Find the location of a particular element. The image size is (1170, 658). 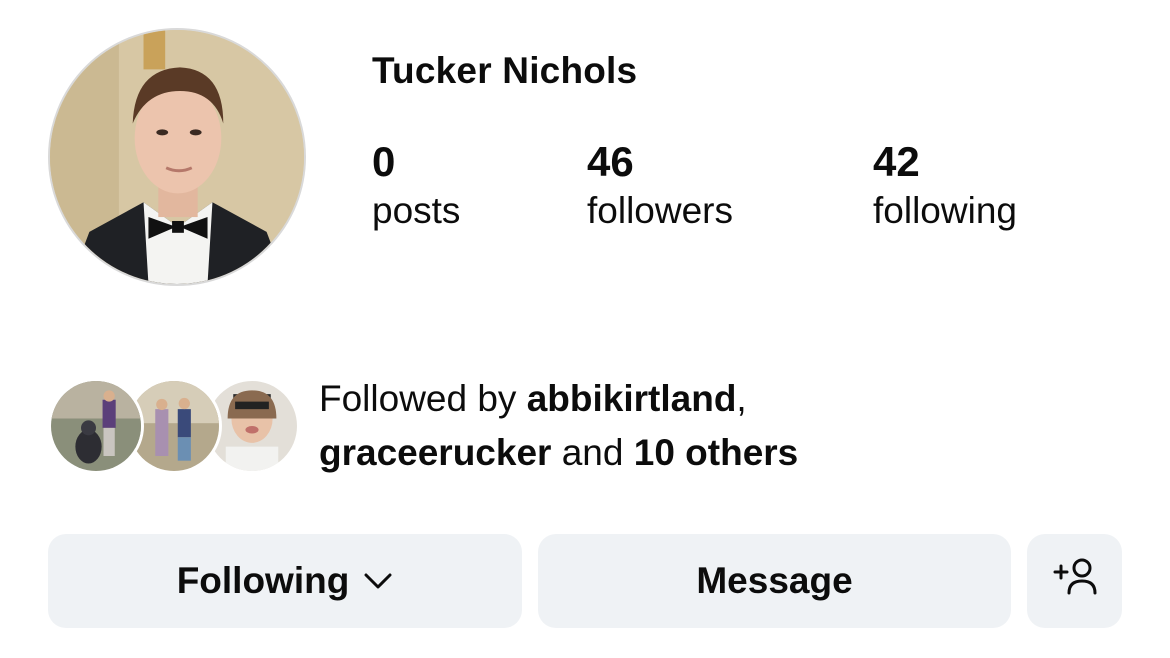

following-button-label: Following is located at coordinates (263, 580).